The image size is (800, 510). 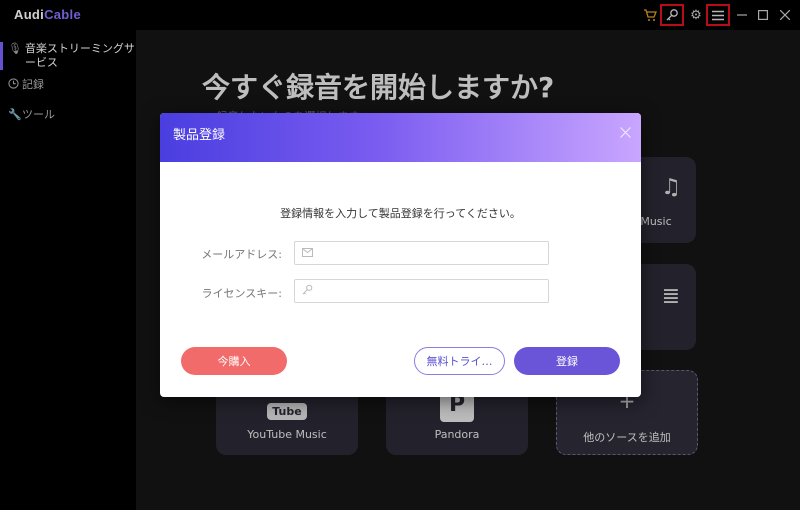 I want to click on license-key-field-wrapper, so click(x=421, y=291).